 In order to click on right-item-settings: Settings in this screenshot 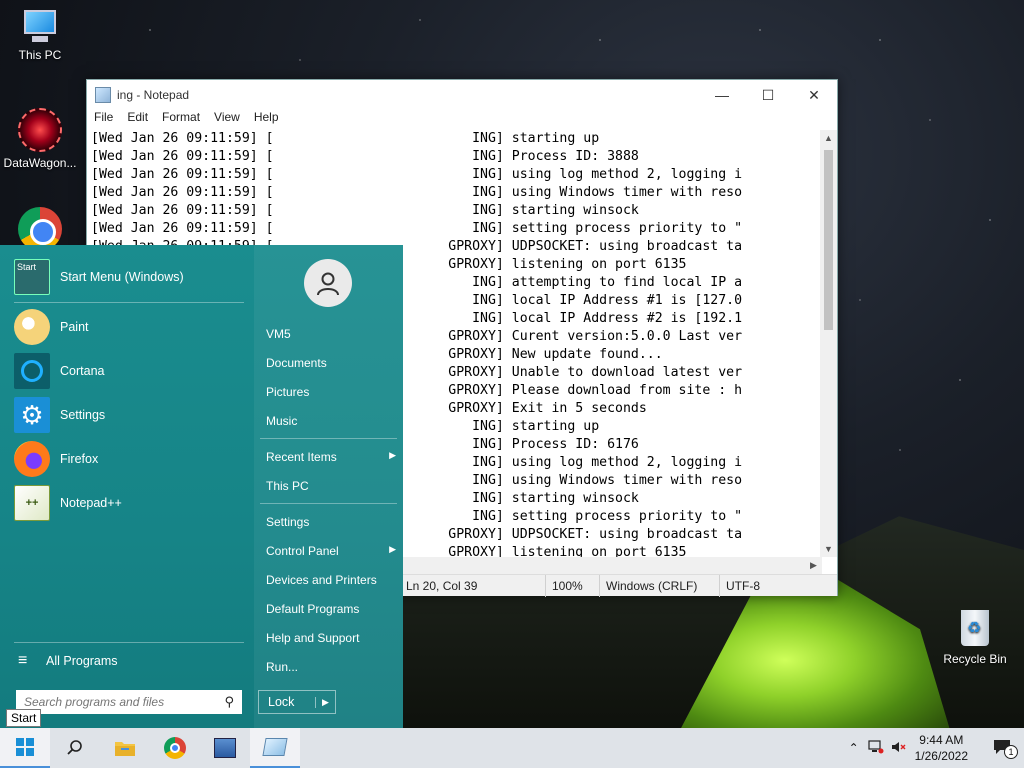, I will do `click(331, 522)`.